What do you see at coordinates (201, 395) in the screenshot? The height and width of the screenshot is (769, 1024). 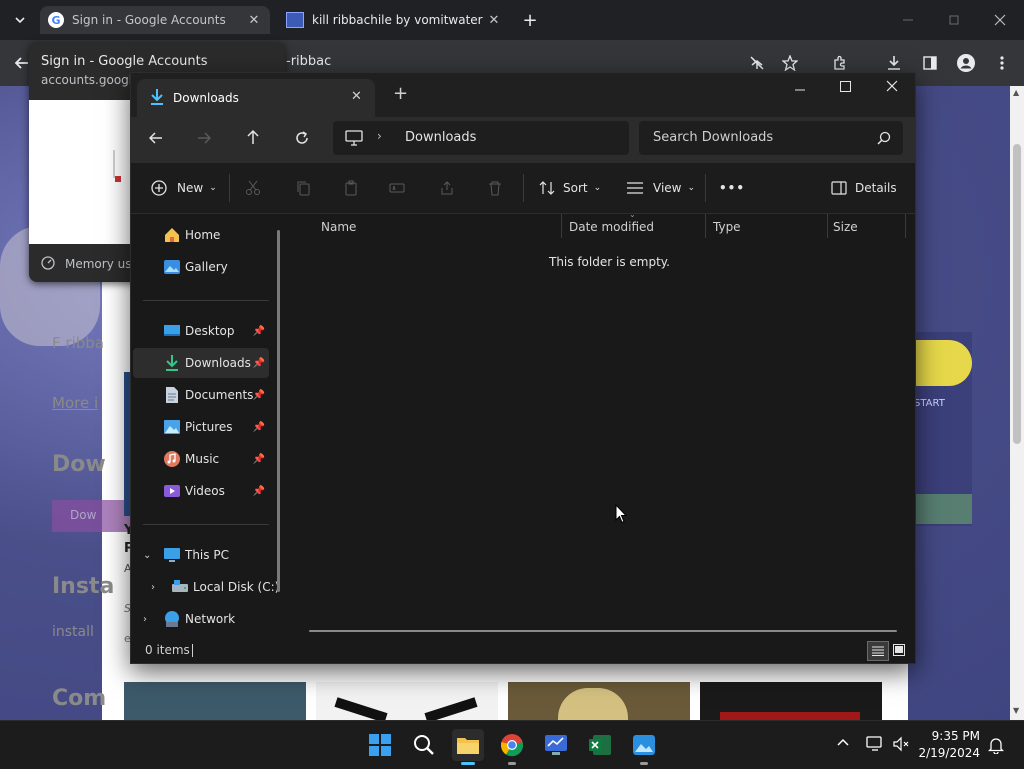 I see `sidebar-item-documents: Documents 📌` at bounding box center [201, 395].